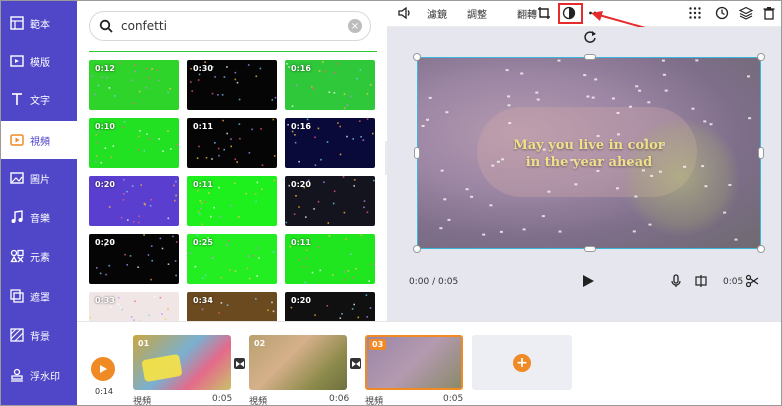 The width and height of the screenshot is (782, 406). Describe the element at coordinates (260, 343) in the screenshot. I see `clip-number: 02` at that location.